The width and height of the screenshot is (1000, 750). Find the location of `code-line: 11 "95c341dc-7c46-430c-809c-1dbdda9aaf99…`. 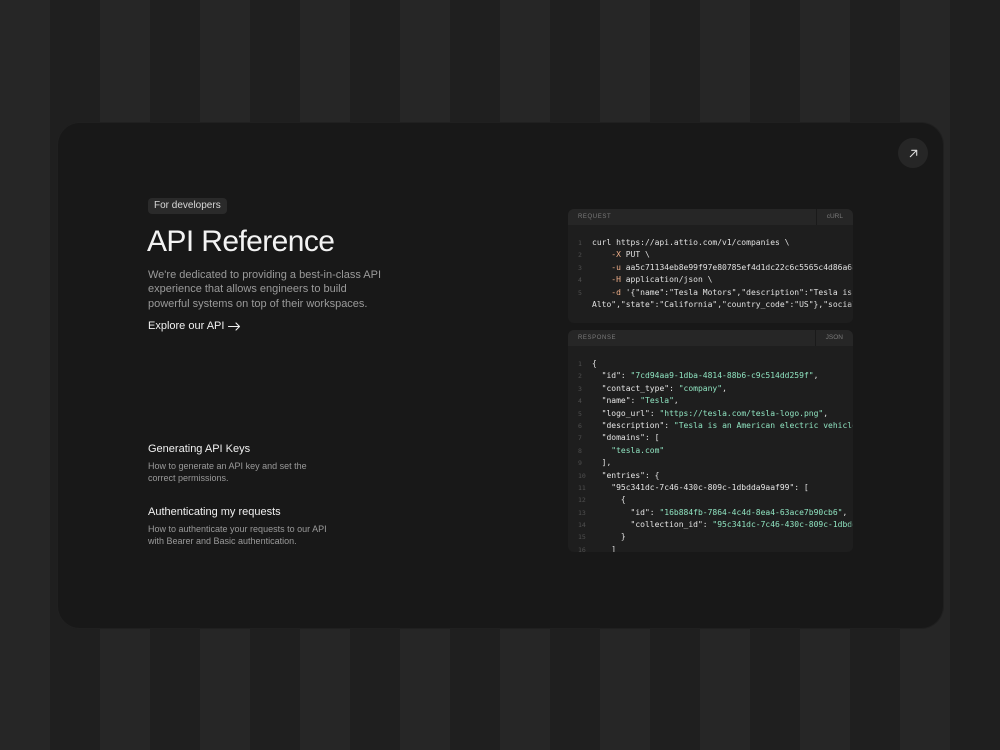

code-line: 11 "95c341dc-7c46-430c-809c-1dbdda9aaf99… is located at coordinates (710, 488).